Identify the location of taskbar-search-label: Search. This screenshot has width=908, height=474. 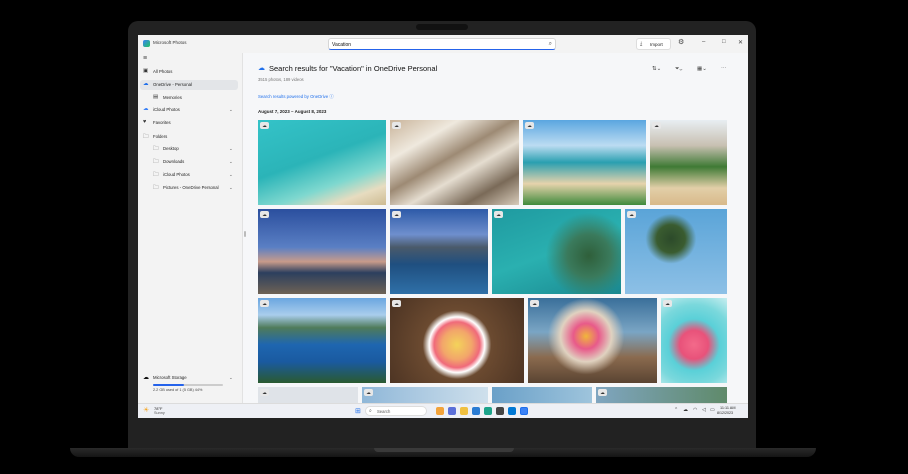
(384, 411).